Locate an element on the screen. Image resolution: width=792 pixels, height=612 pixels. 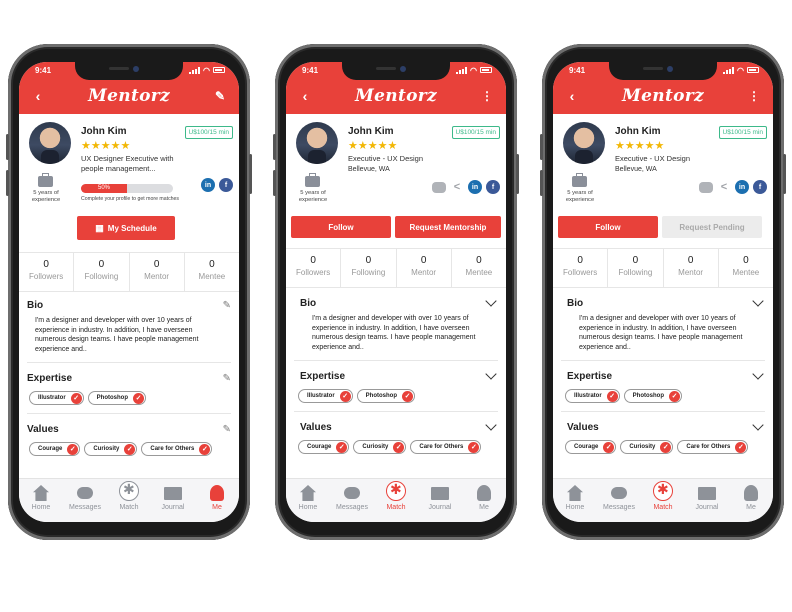
experience-text: 5 years of experience is located at coordinates (580, 196).